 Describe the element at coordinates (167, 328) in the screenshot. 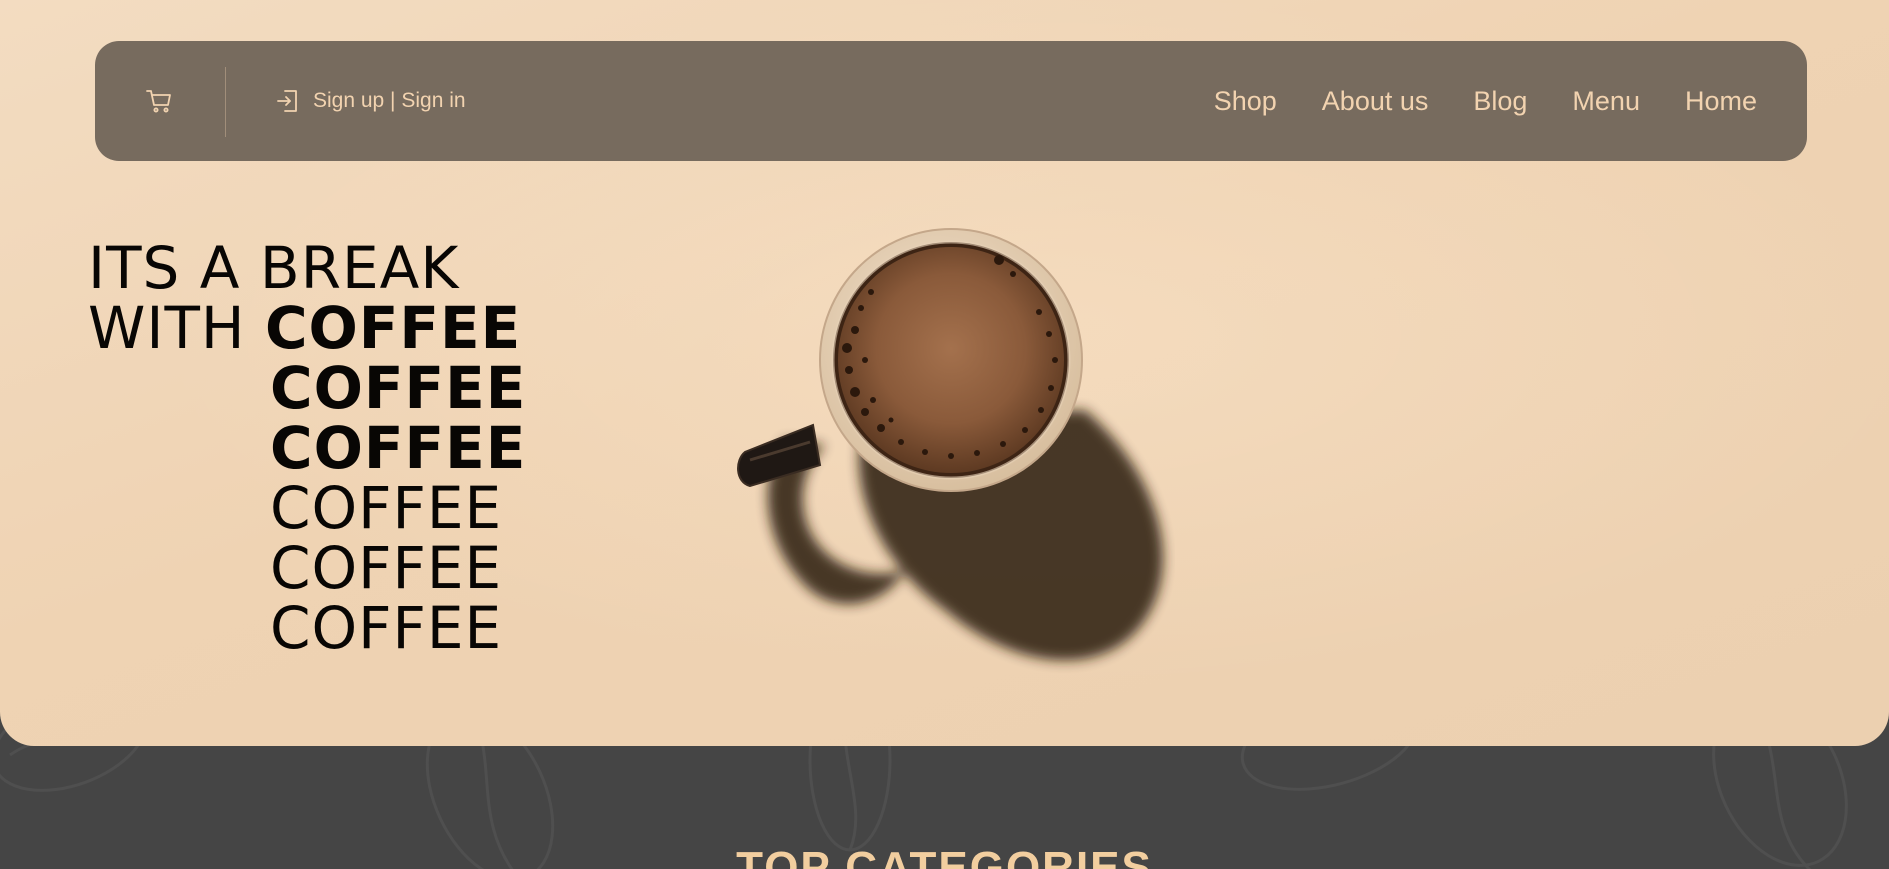

I see `headline-with: WITH` at that location.